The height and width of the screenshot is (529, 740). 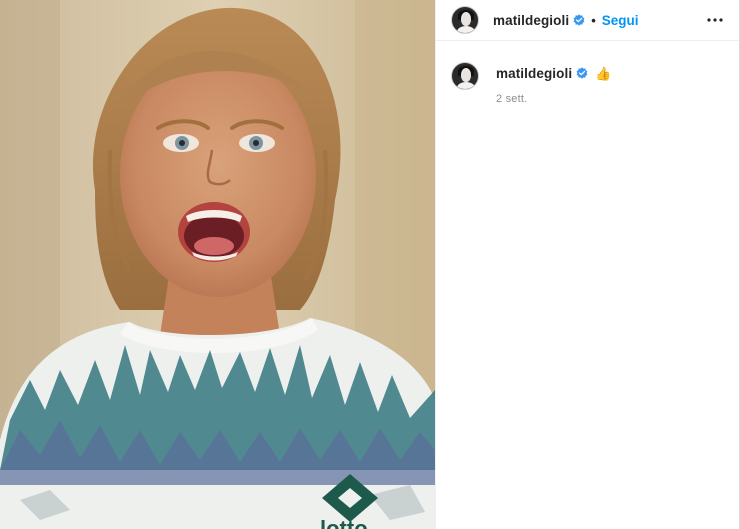 I want to click on caption-username: matildegioli, so click(x=534, y=73).